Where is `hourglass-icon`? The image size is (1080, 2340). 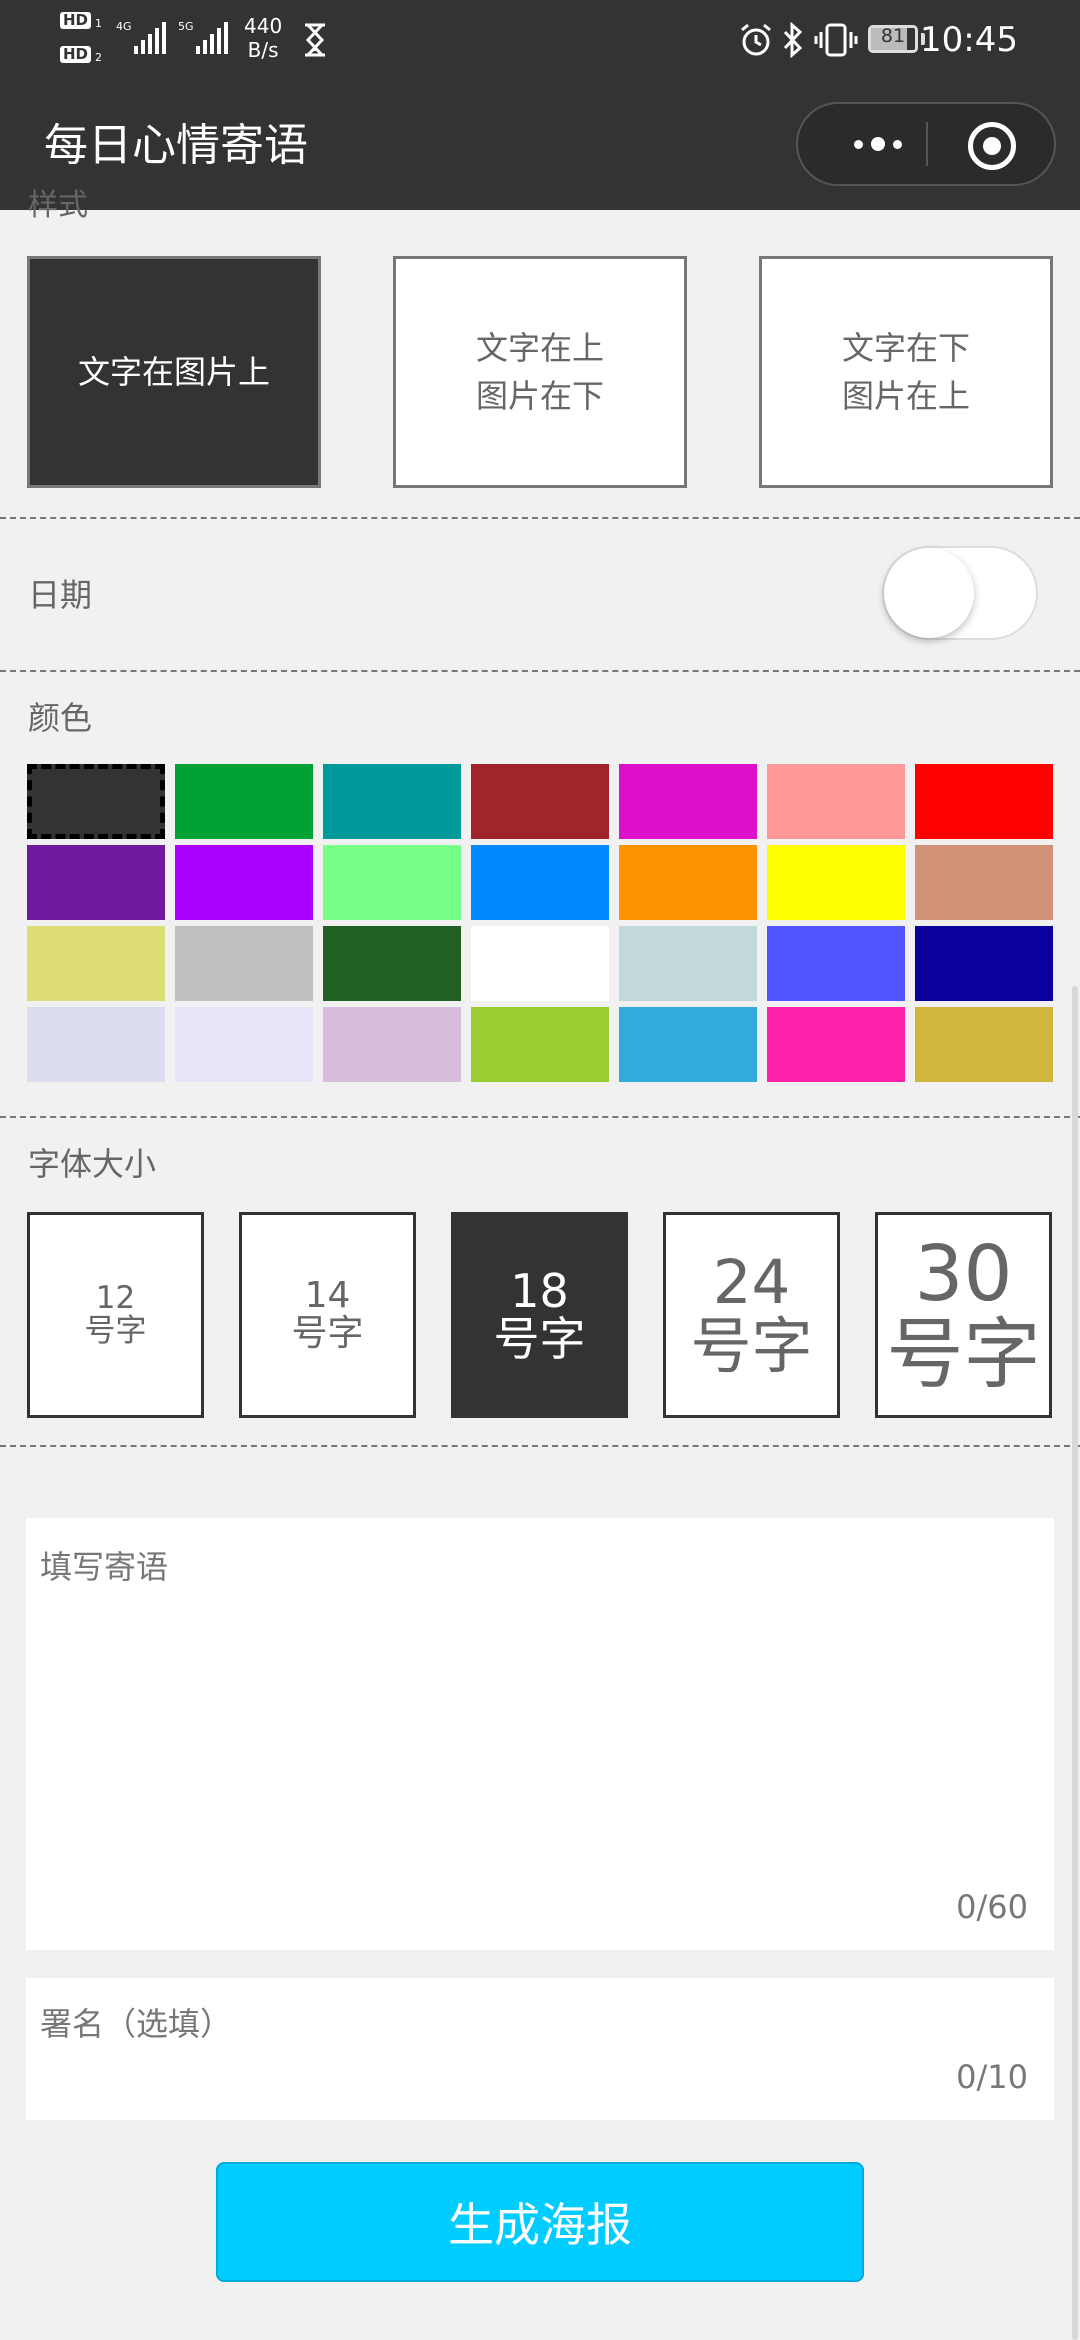
hourglass-icon is located at coordinates (315, 40).